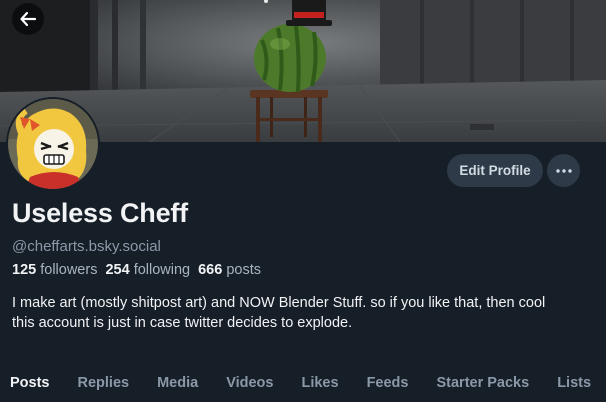  Describe the element at coordinates (104, 387) in the screenshot. I see `tab-replies: Replies` at that location.